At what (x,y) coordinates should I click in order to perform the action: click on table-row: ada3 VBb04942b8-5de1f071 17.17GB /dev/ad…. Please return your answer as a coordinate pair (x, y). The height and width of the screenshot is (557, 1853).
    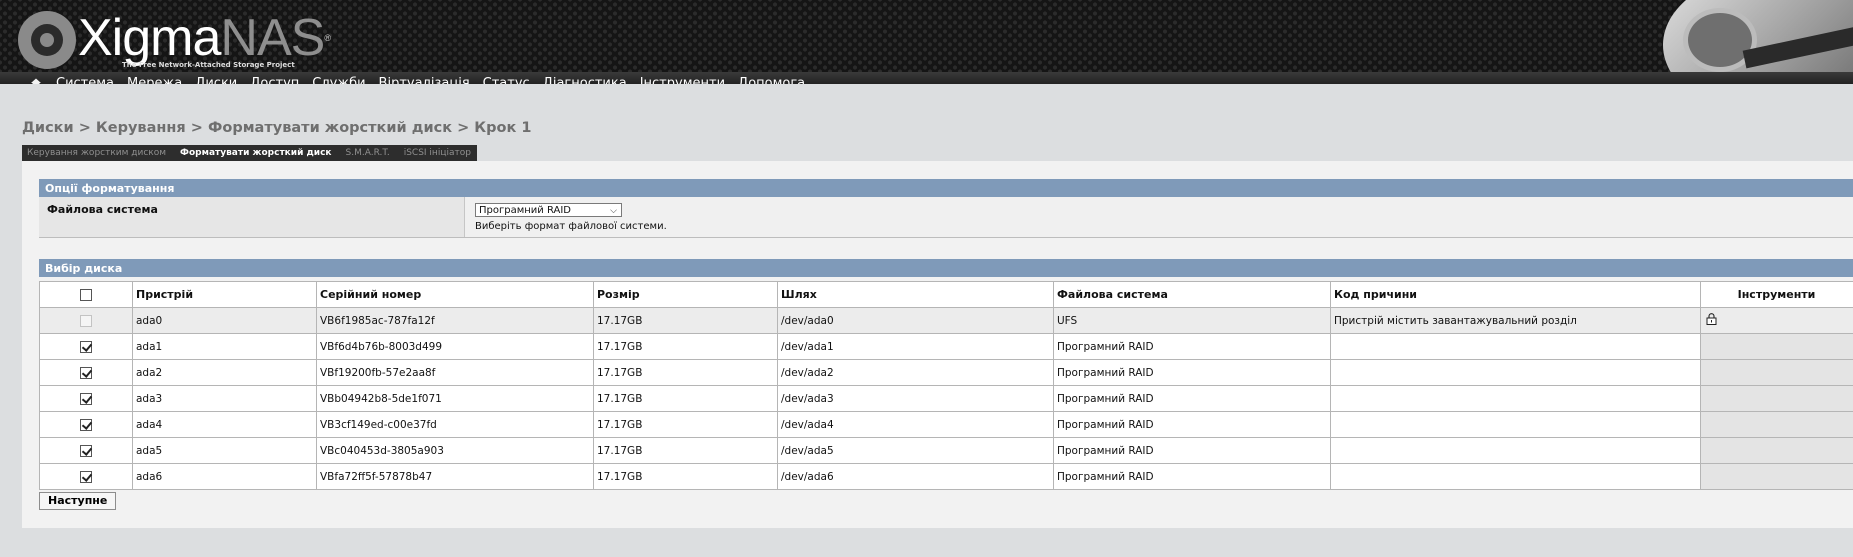
    Looking at the image, I should click on (946, 398).